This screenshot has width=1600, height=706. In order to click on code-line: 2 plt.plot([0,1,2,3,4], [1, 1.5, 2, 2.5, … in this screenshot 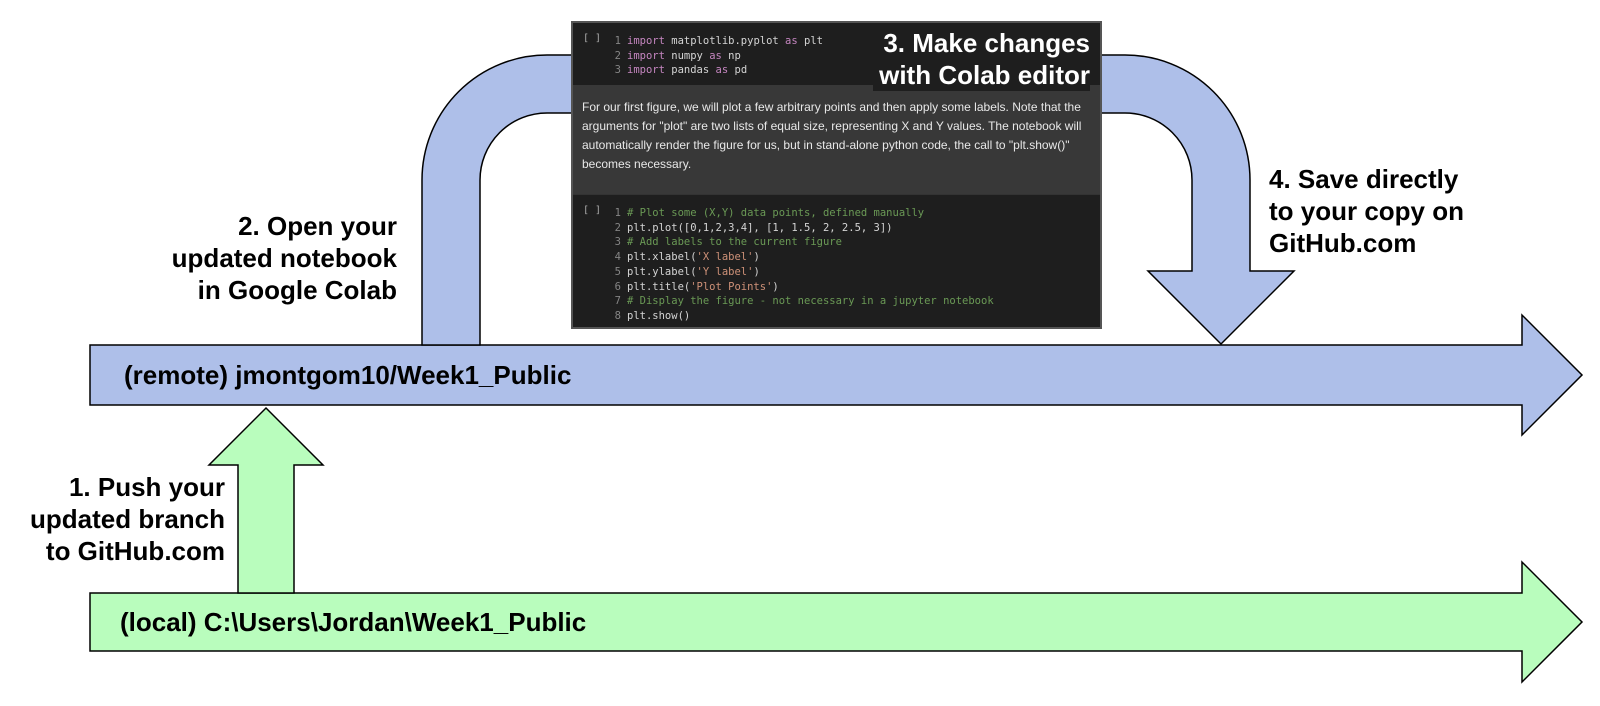, I will do `click(800, 228)`.